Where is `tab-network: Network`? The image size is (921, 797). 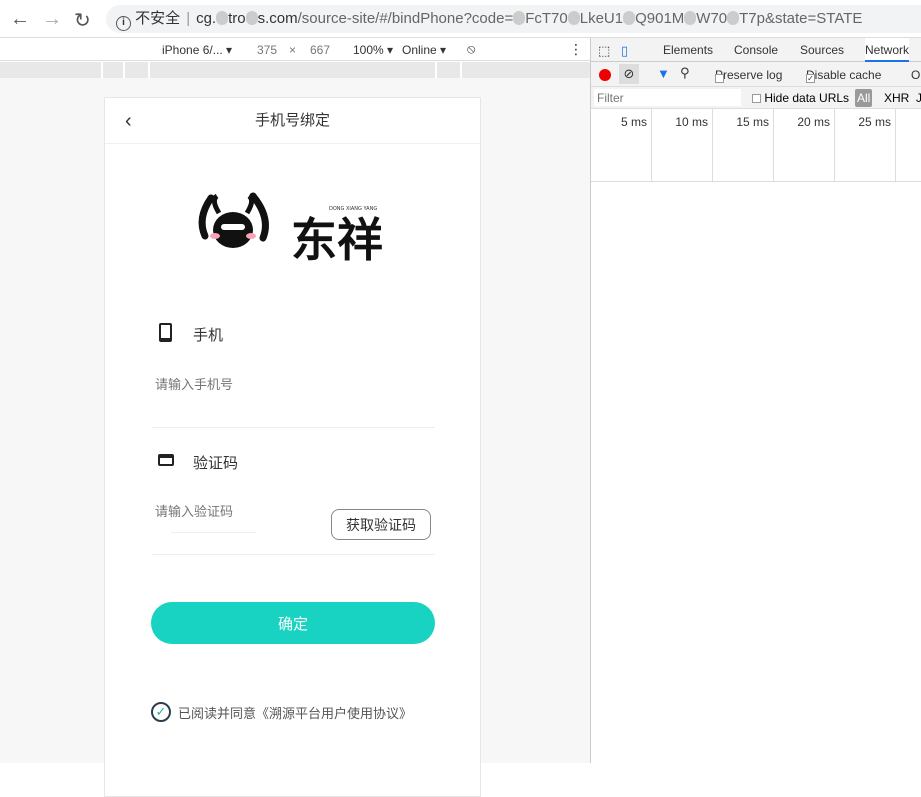
tab-network: Network is located at coordinates (887, 50).